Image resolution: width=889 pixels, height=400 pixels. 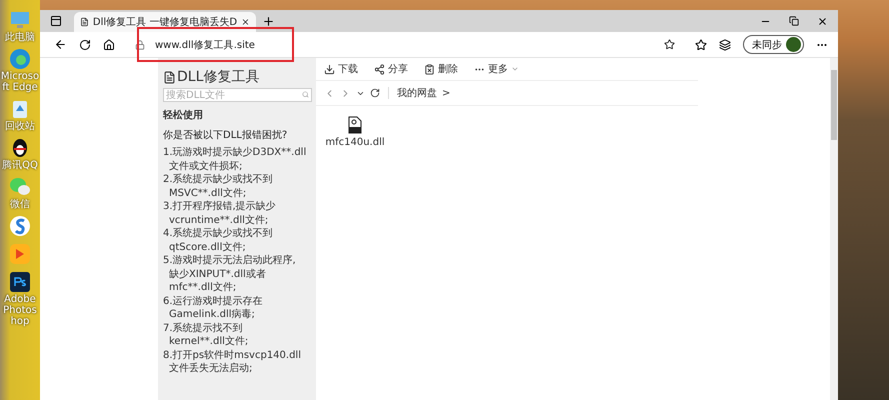 What do you see at coordinates (60, 44) in the screenshot?
I see `back-icon` at bounding box center [60, 44].